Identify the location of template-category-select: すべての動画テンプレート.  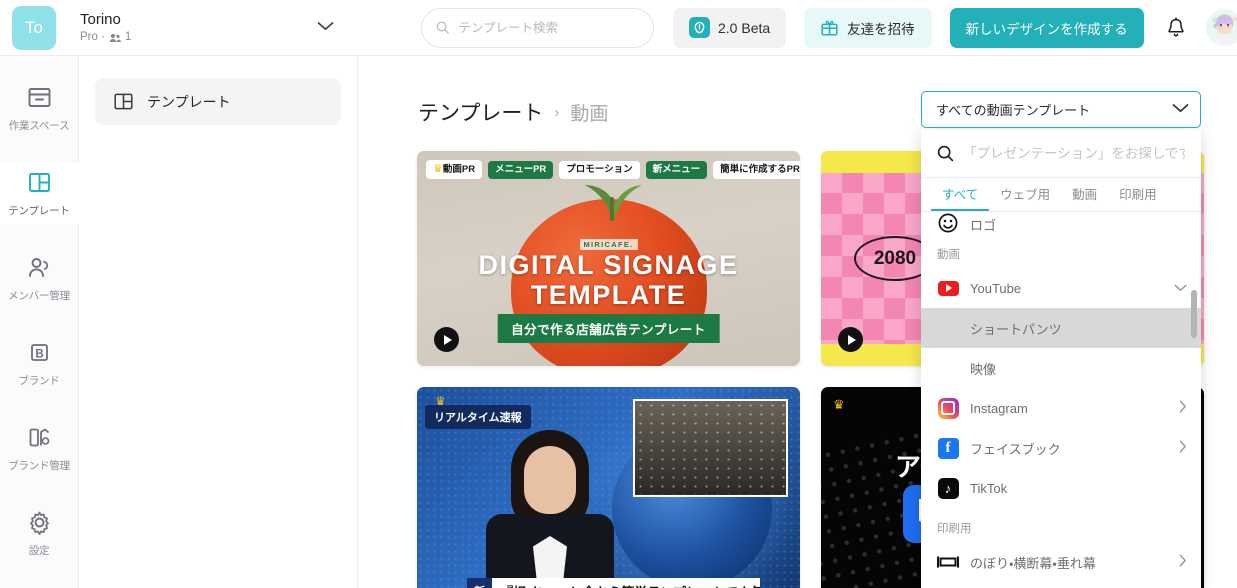
(1061, 109).